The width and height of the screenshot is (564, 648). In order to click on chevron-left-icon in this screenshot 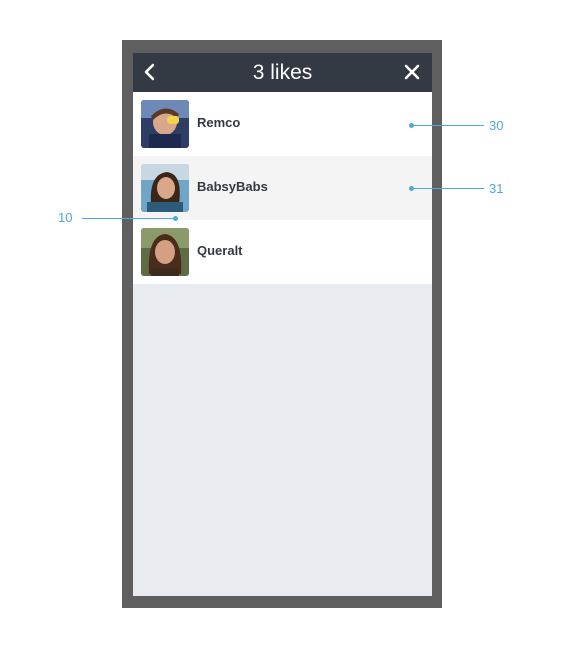, I will do `click(149, 72)`.